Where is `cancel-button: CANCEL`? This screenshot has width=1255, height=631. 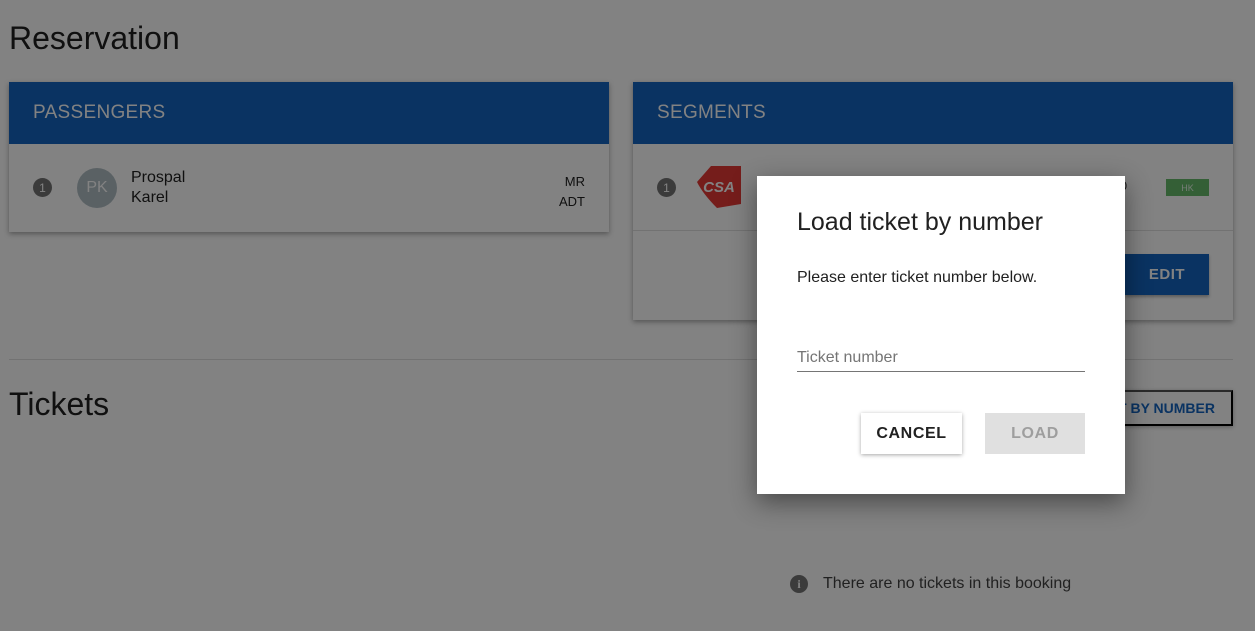
cancel-button: CANCEL is located at coordinates (911, 433).